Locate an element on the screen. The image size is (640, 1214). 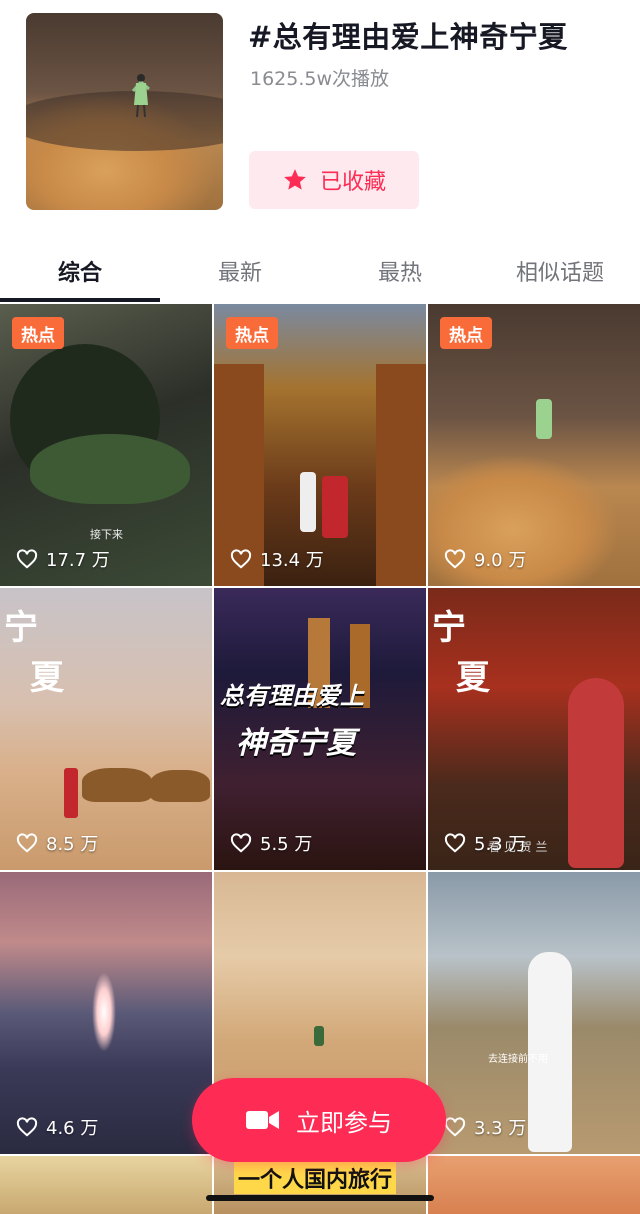
home-indicator is located at coordinates (320, 1198).